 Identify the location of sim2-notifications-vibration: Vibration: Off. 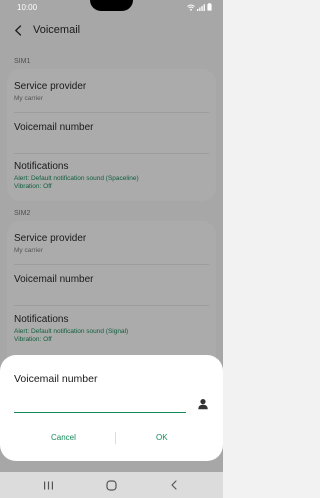
(33, 339).